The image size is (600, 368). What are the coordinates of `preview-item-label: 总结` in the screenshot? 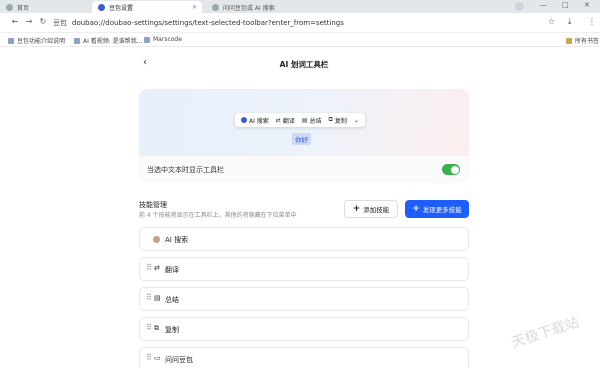 It's located at (315, 121).